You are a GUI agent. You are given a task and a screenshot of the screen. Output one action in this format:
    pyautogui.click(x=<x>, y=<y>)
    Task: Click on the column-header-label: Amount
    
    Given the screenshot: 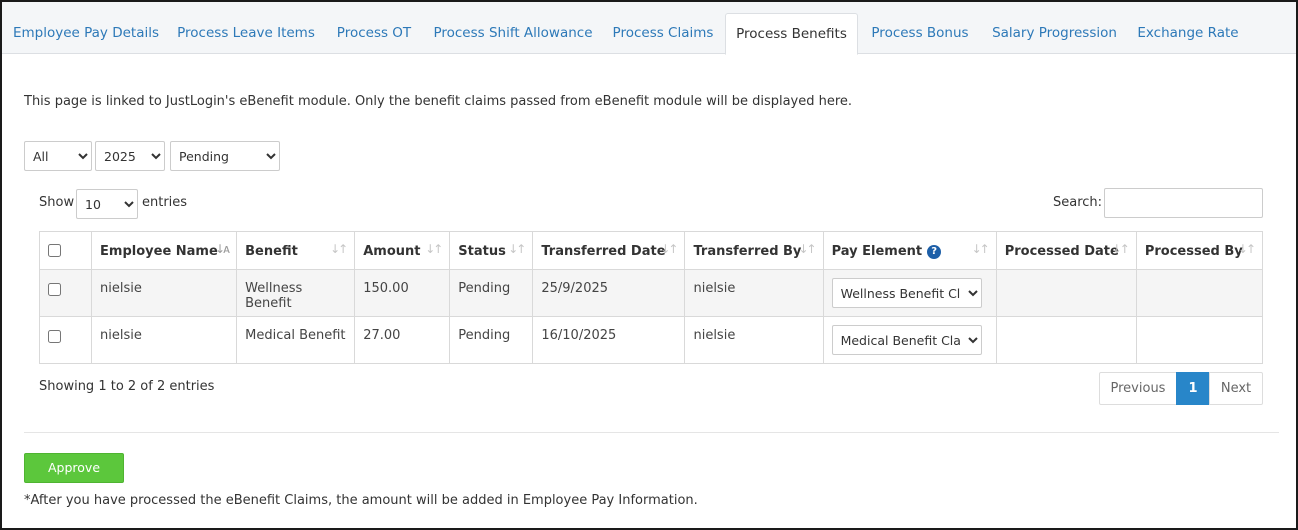 What is the action you would take?
    pyautogui.click(x=392, y=251)
    